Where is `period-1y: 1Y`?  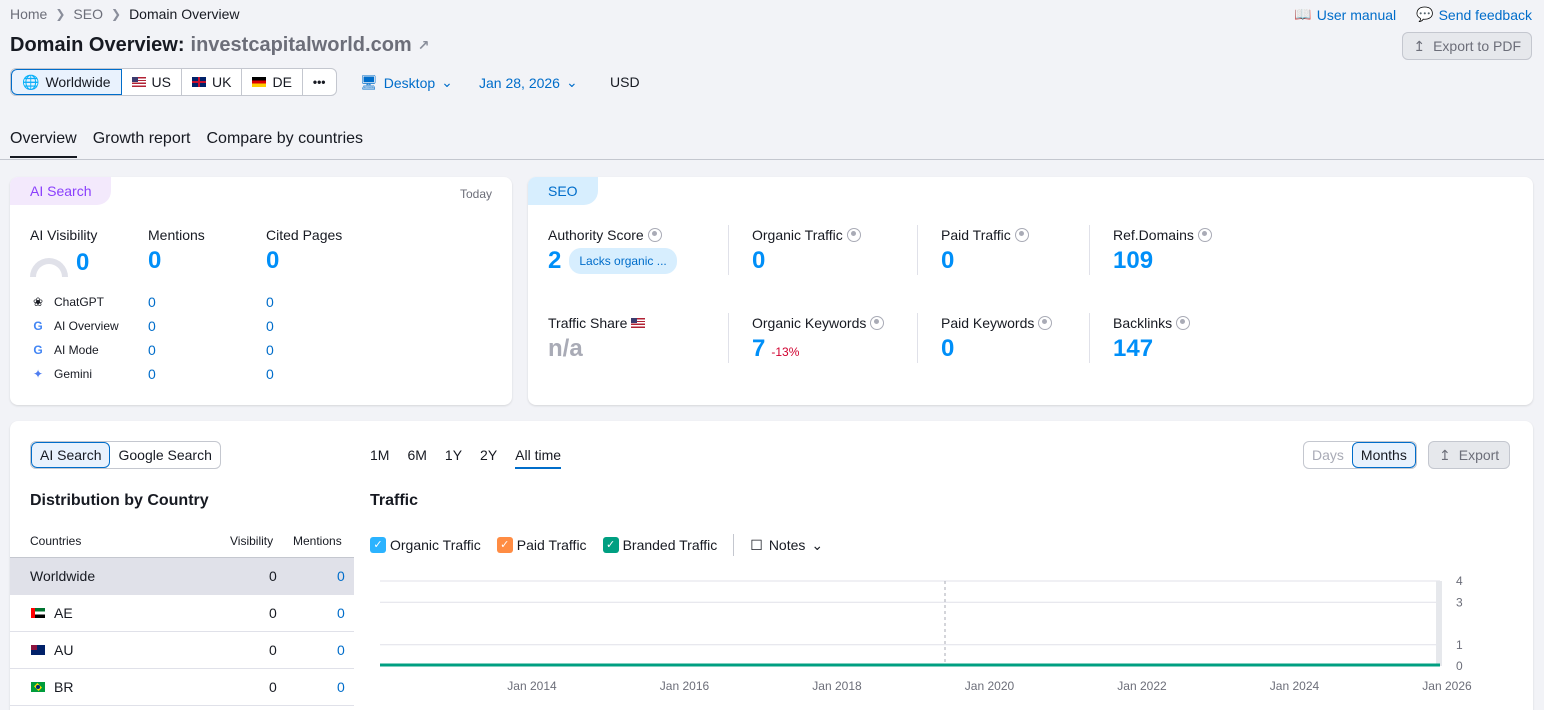
period-1y: 1Y is located at coordinates (453, 458).